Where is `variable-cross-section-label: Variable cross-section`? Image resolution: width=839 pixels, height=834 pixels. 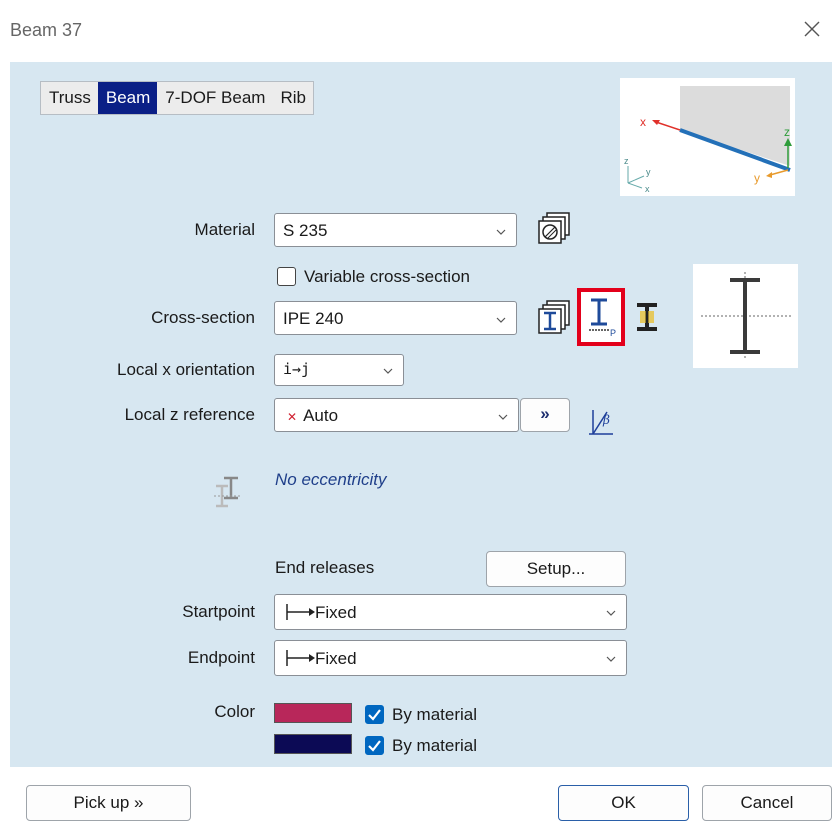 variable-cross-section-label: Variable cross-section is located at coordinates (387, 276).